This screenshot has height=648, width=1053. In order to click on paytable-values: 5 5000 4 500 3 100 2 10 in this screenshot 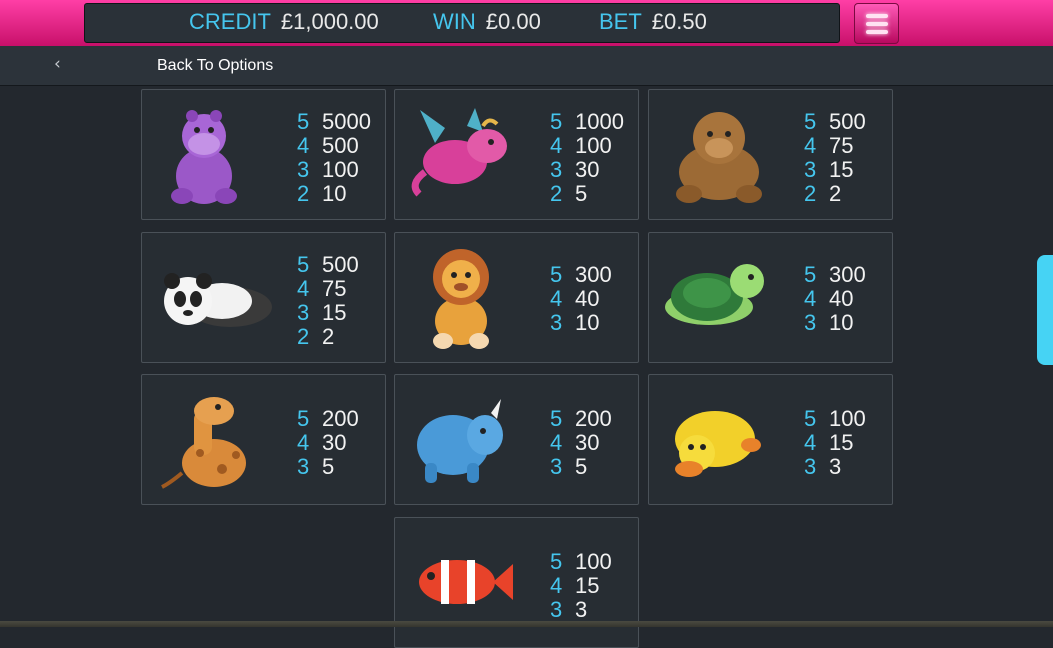, I will do `click(334, 158)`.